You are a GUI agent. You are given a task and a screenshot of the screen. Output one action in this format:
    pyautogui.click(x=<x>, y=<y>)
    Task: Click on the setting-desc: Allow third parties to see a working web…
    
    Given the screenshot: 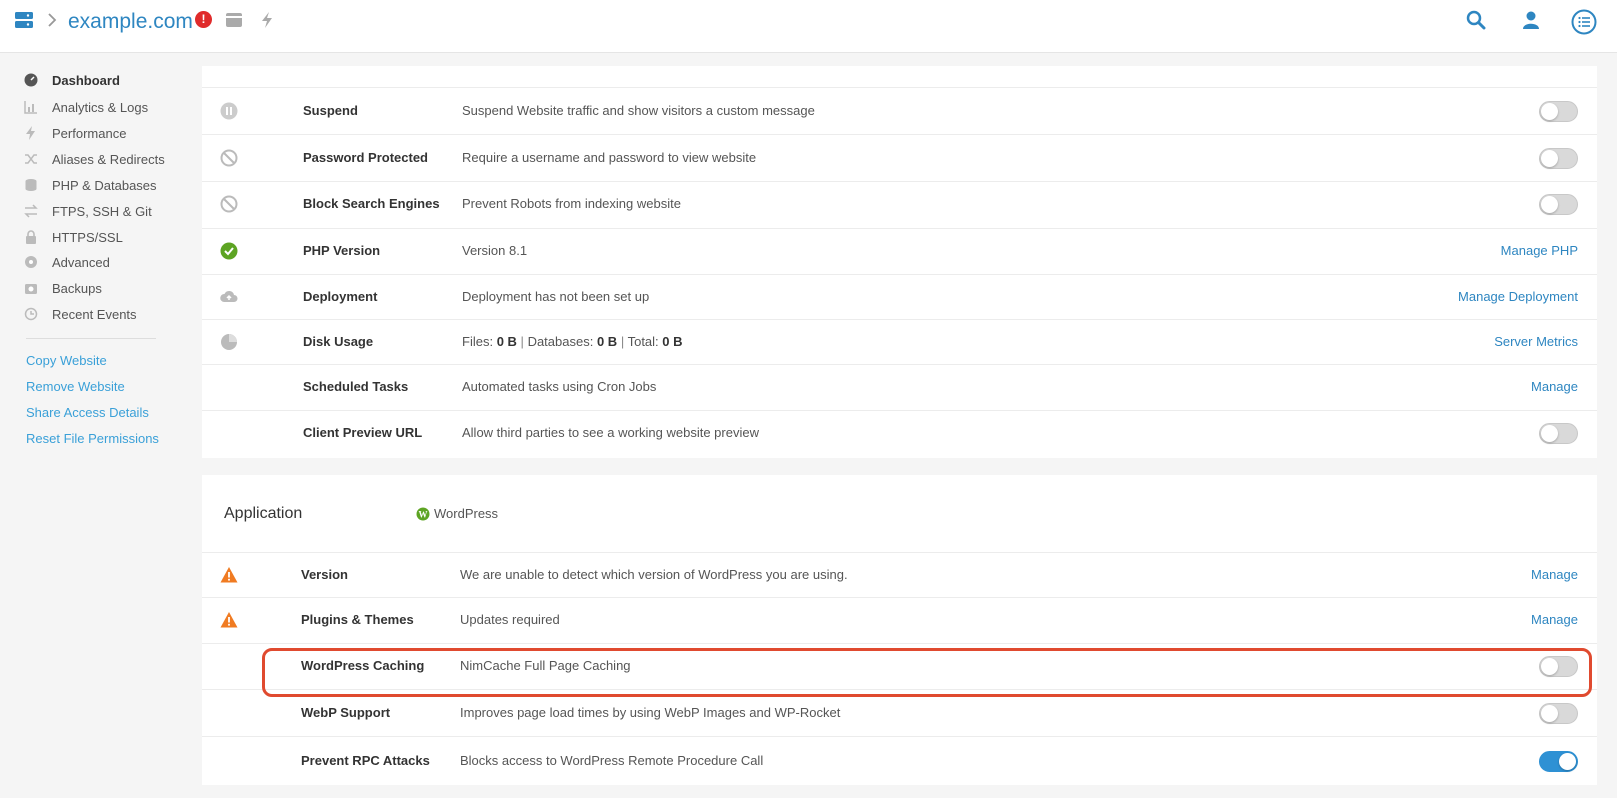 What is the action you would take?
    pyautogui.click(x=610, y=432)
    